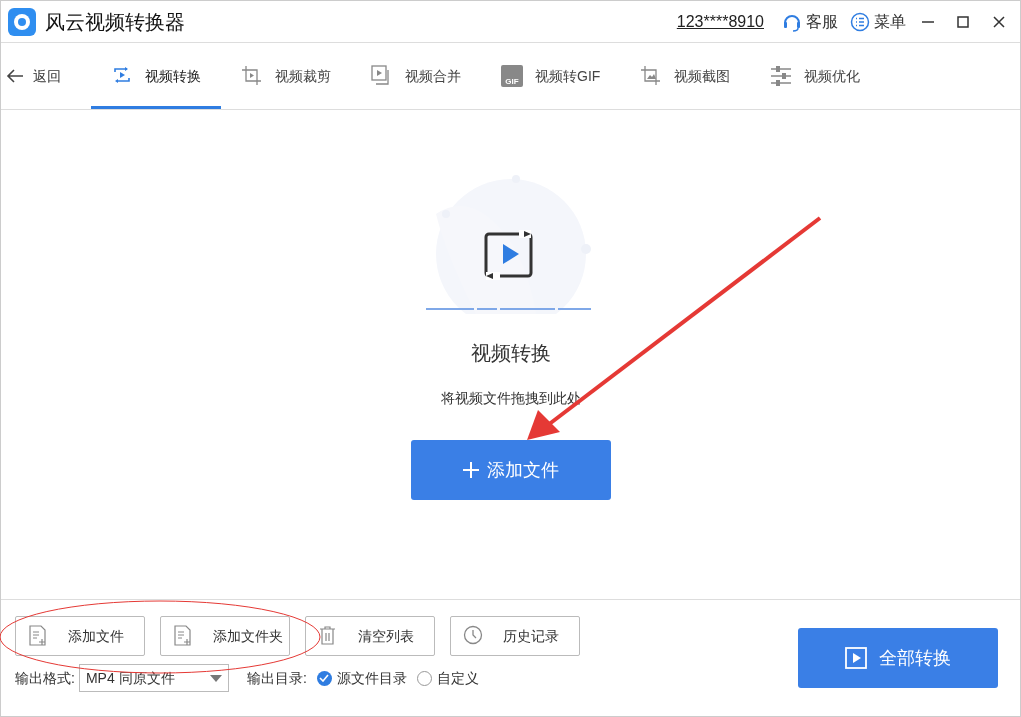 Image resolution: width=1021 pixels, height=717 pixels. I want to click on close-button, so click(999, 21).